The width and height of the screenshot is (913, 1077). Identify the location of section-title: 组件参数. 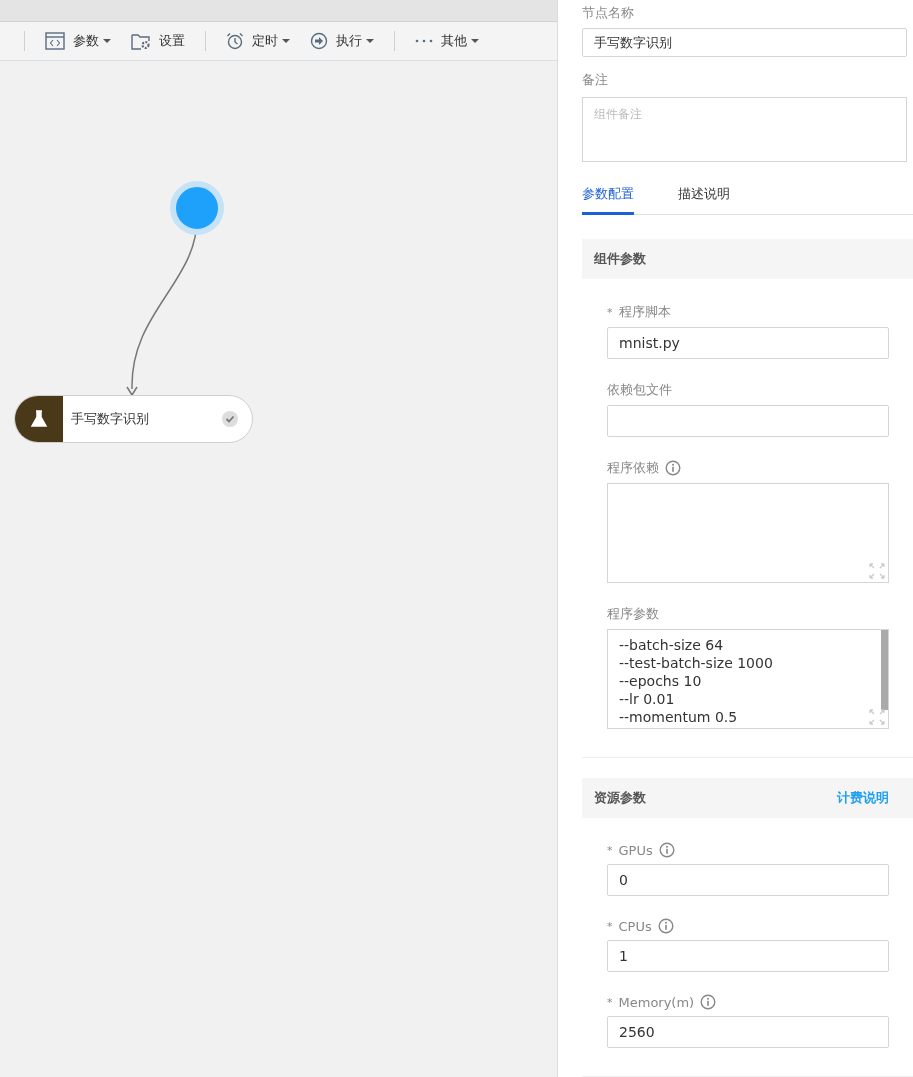
(620, 259).